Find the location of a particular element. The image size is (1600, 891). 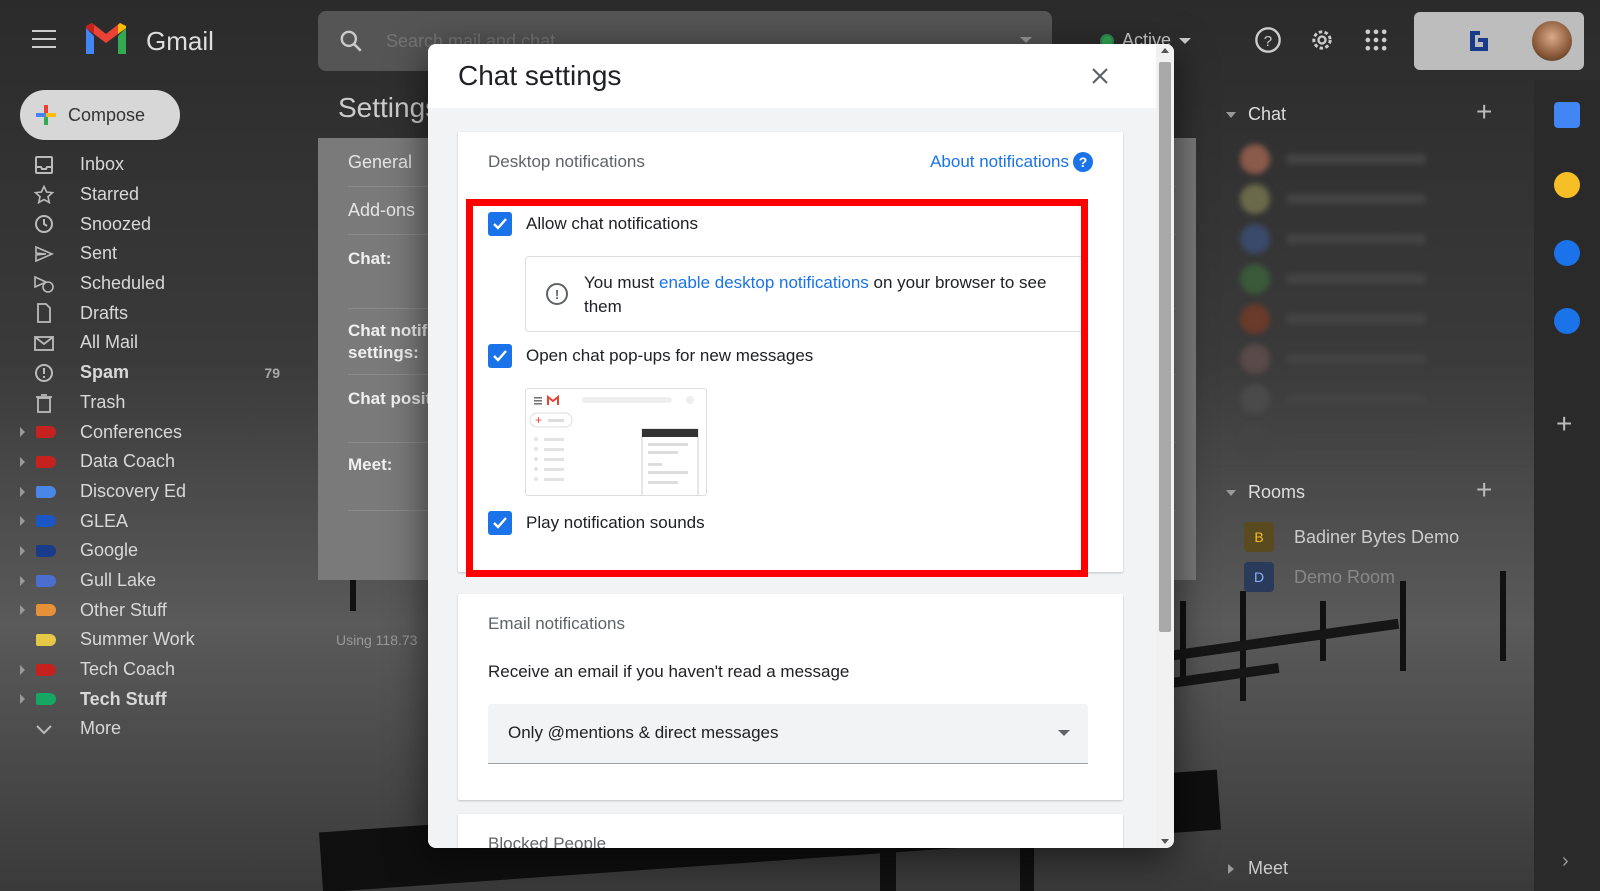

chat-popup-preview-image: + is located at coordinates (616, 442).